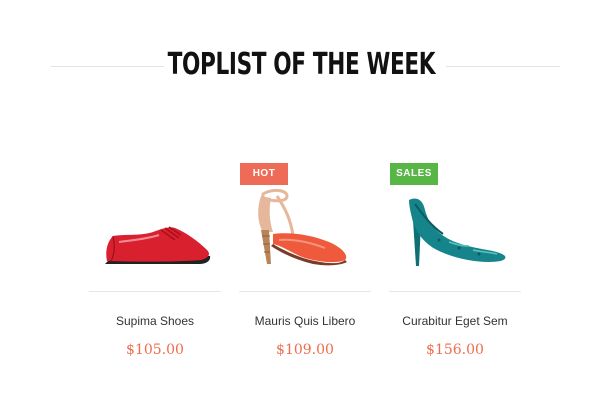 The height and width of the screenshot is (417, 600). What do you see at coordinates (455, 321) in the screenshot?
I see `product-name: Curabitur Eget Sem` at bounding box center [455, 321].